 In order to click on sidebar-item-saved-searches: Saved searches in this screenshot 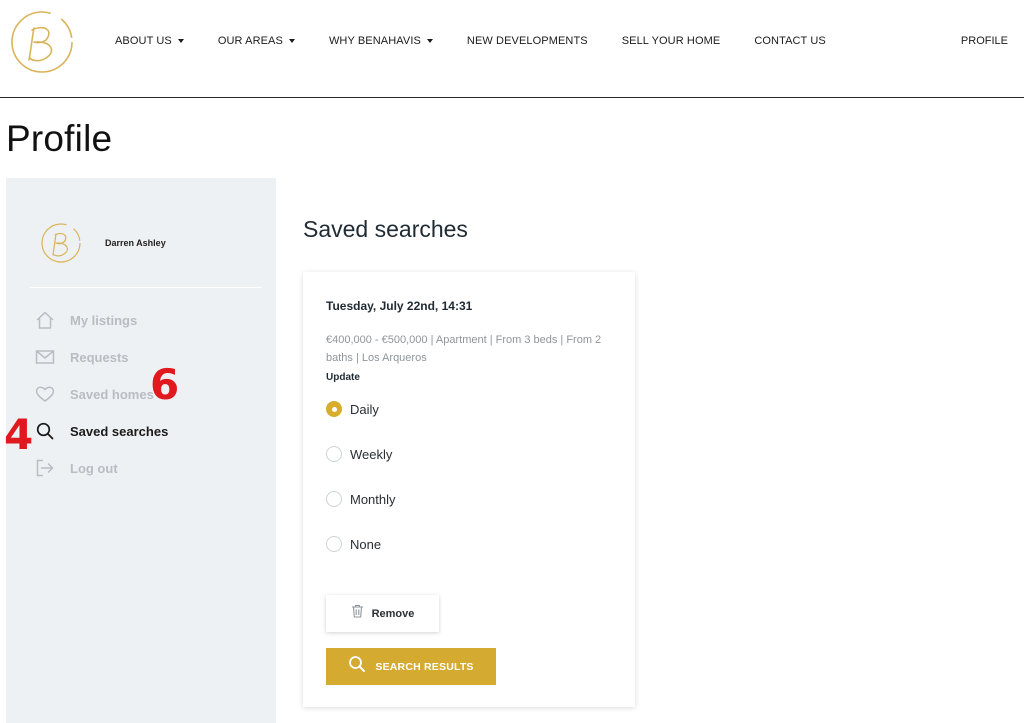, I will do `click(101, 431)`.